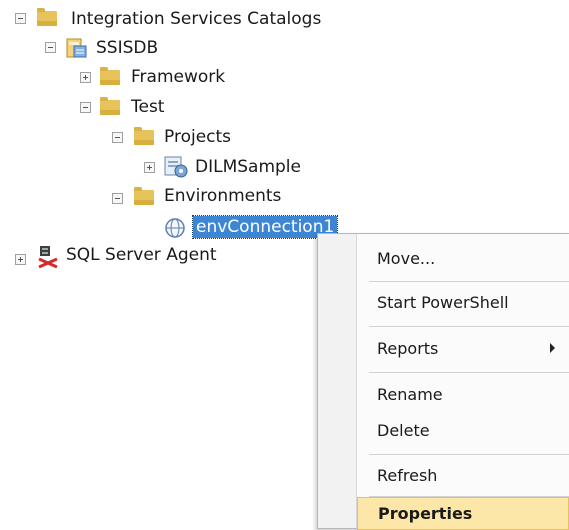 The width and height of the screenshot is (569, 530). Describe the element at coordinates (77, 48) in the screenshot. I see `database-catalog-icon` at that location.